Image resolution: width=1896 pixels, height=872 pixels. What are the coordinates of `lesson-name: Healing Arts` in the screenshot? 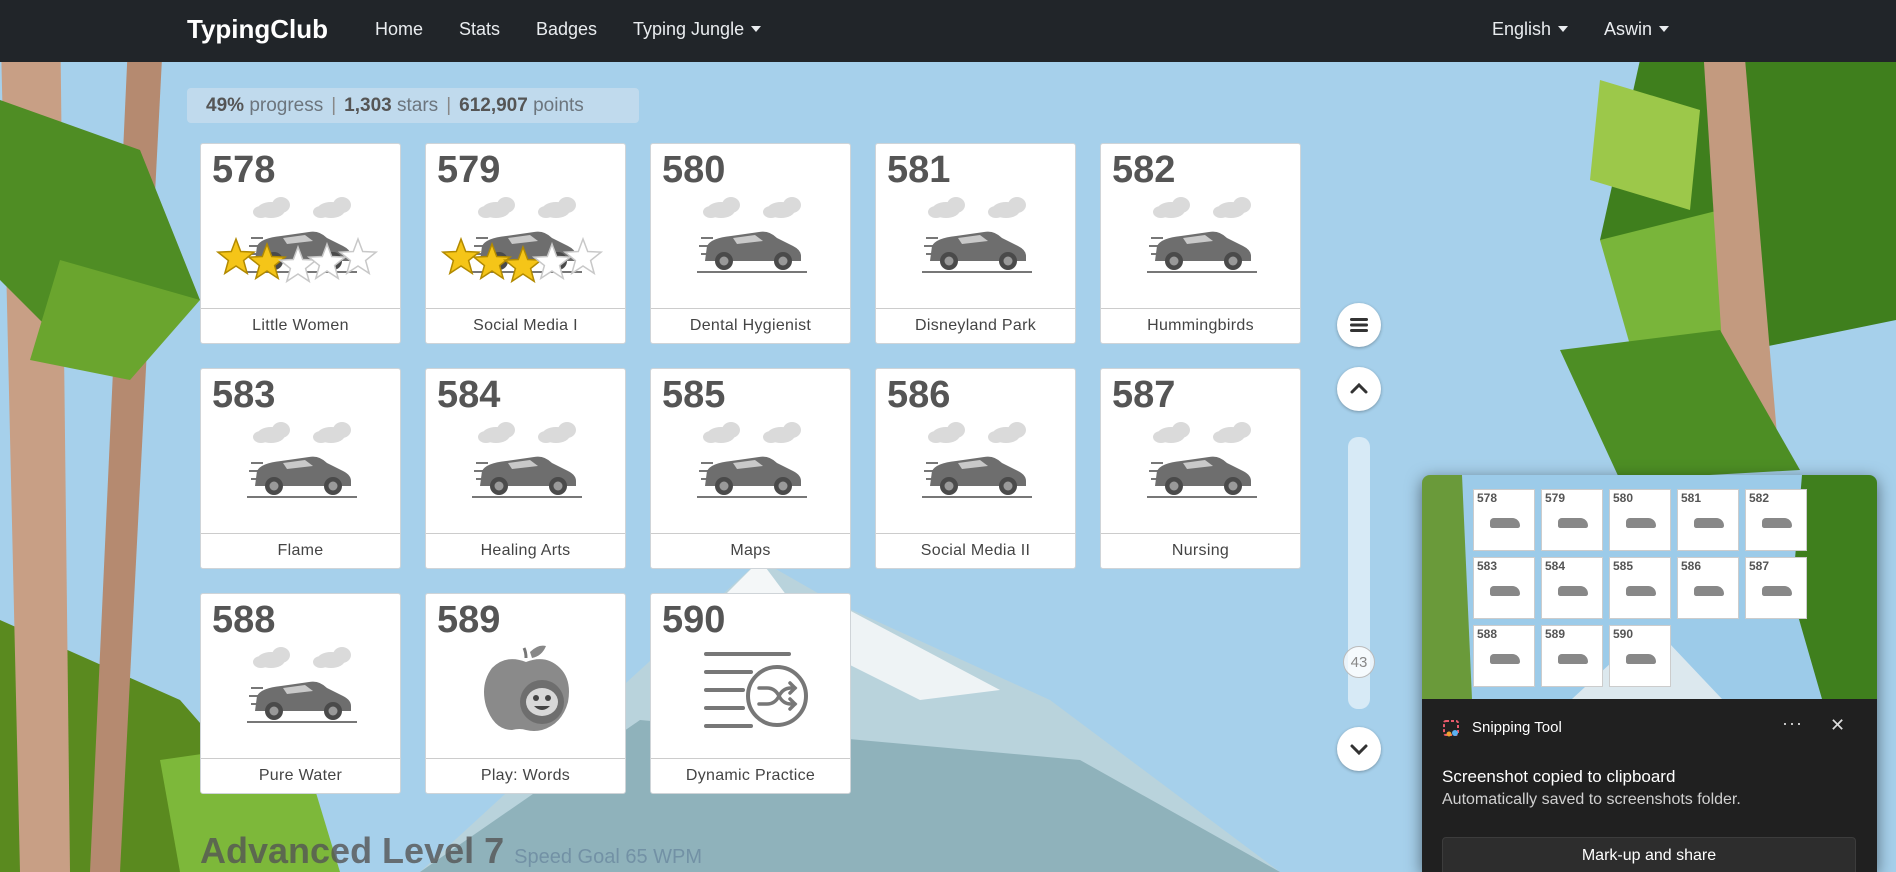 It's located at (525, 550).